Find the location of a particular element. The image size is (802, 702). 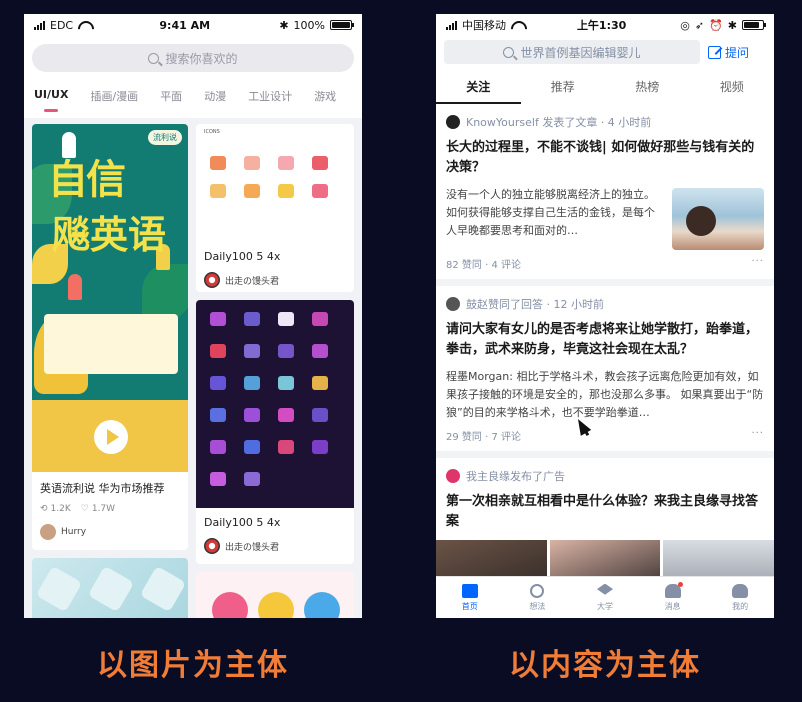

bottom-navigation: 首页 想法 大学 消息 我的 is located at coordinates (605, 597).